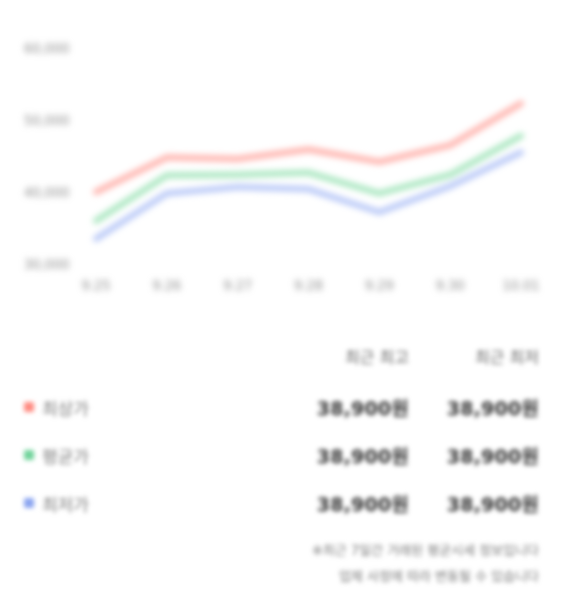 This screenshot has width=563, height=611. I want to click on legend-swatch-average, so click(29, 455).